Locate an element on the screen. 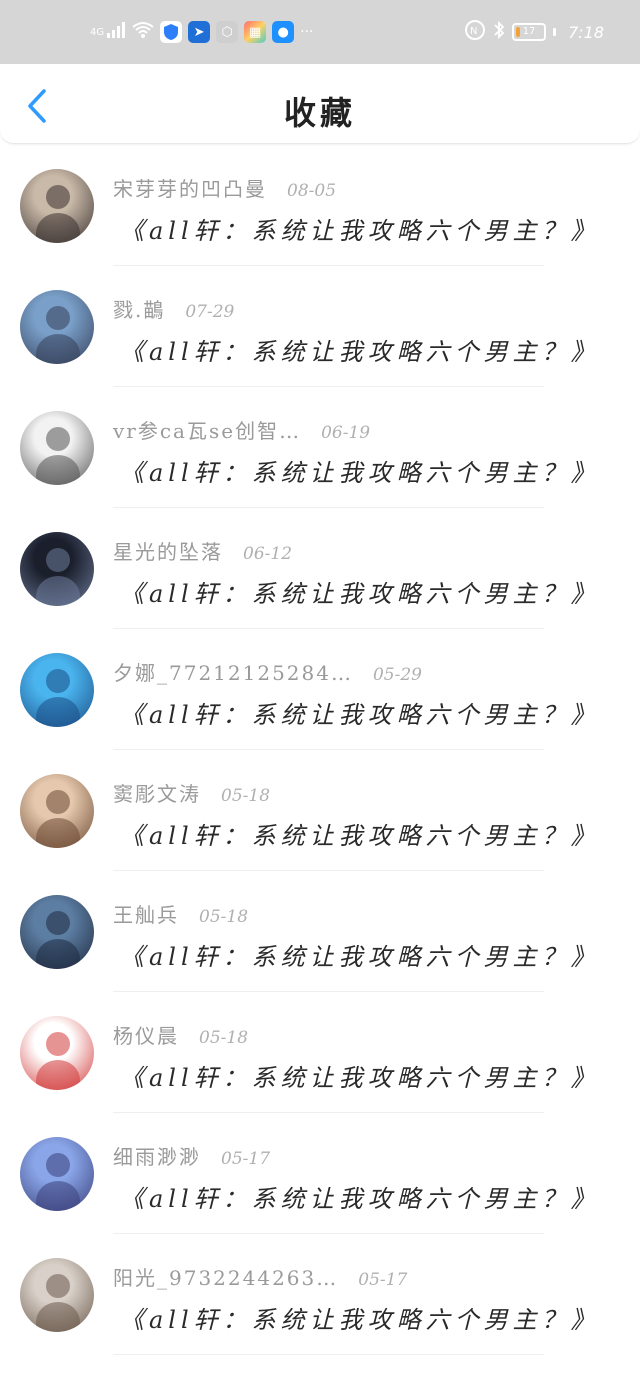  status-time: 7:18 is located at coordinates (586, 32).